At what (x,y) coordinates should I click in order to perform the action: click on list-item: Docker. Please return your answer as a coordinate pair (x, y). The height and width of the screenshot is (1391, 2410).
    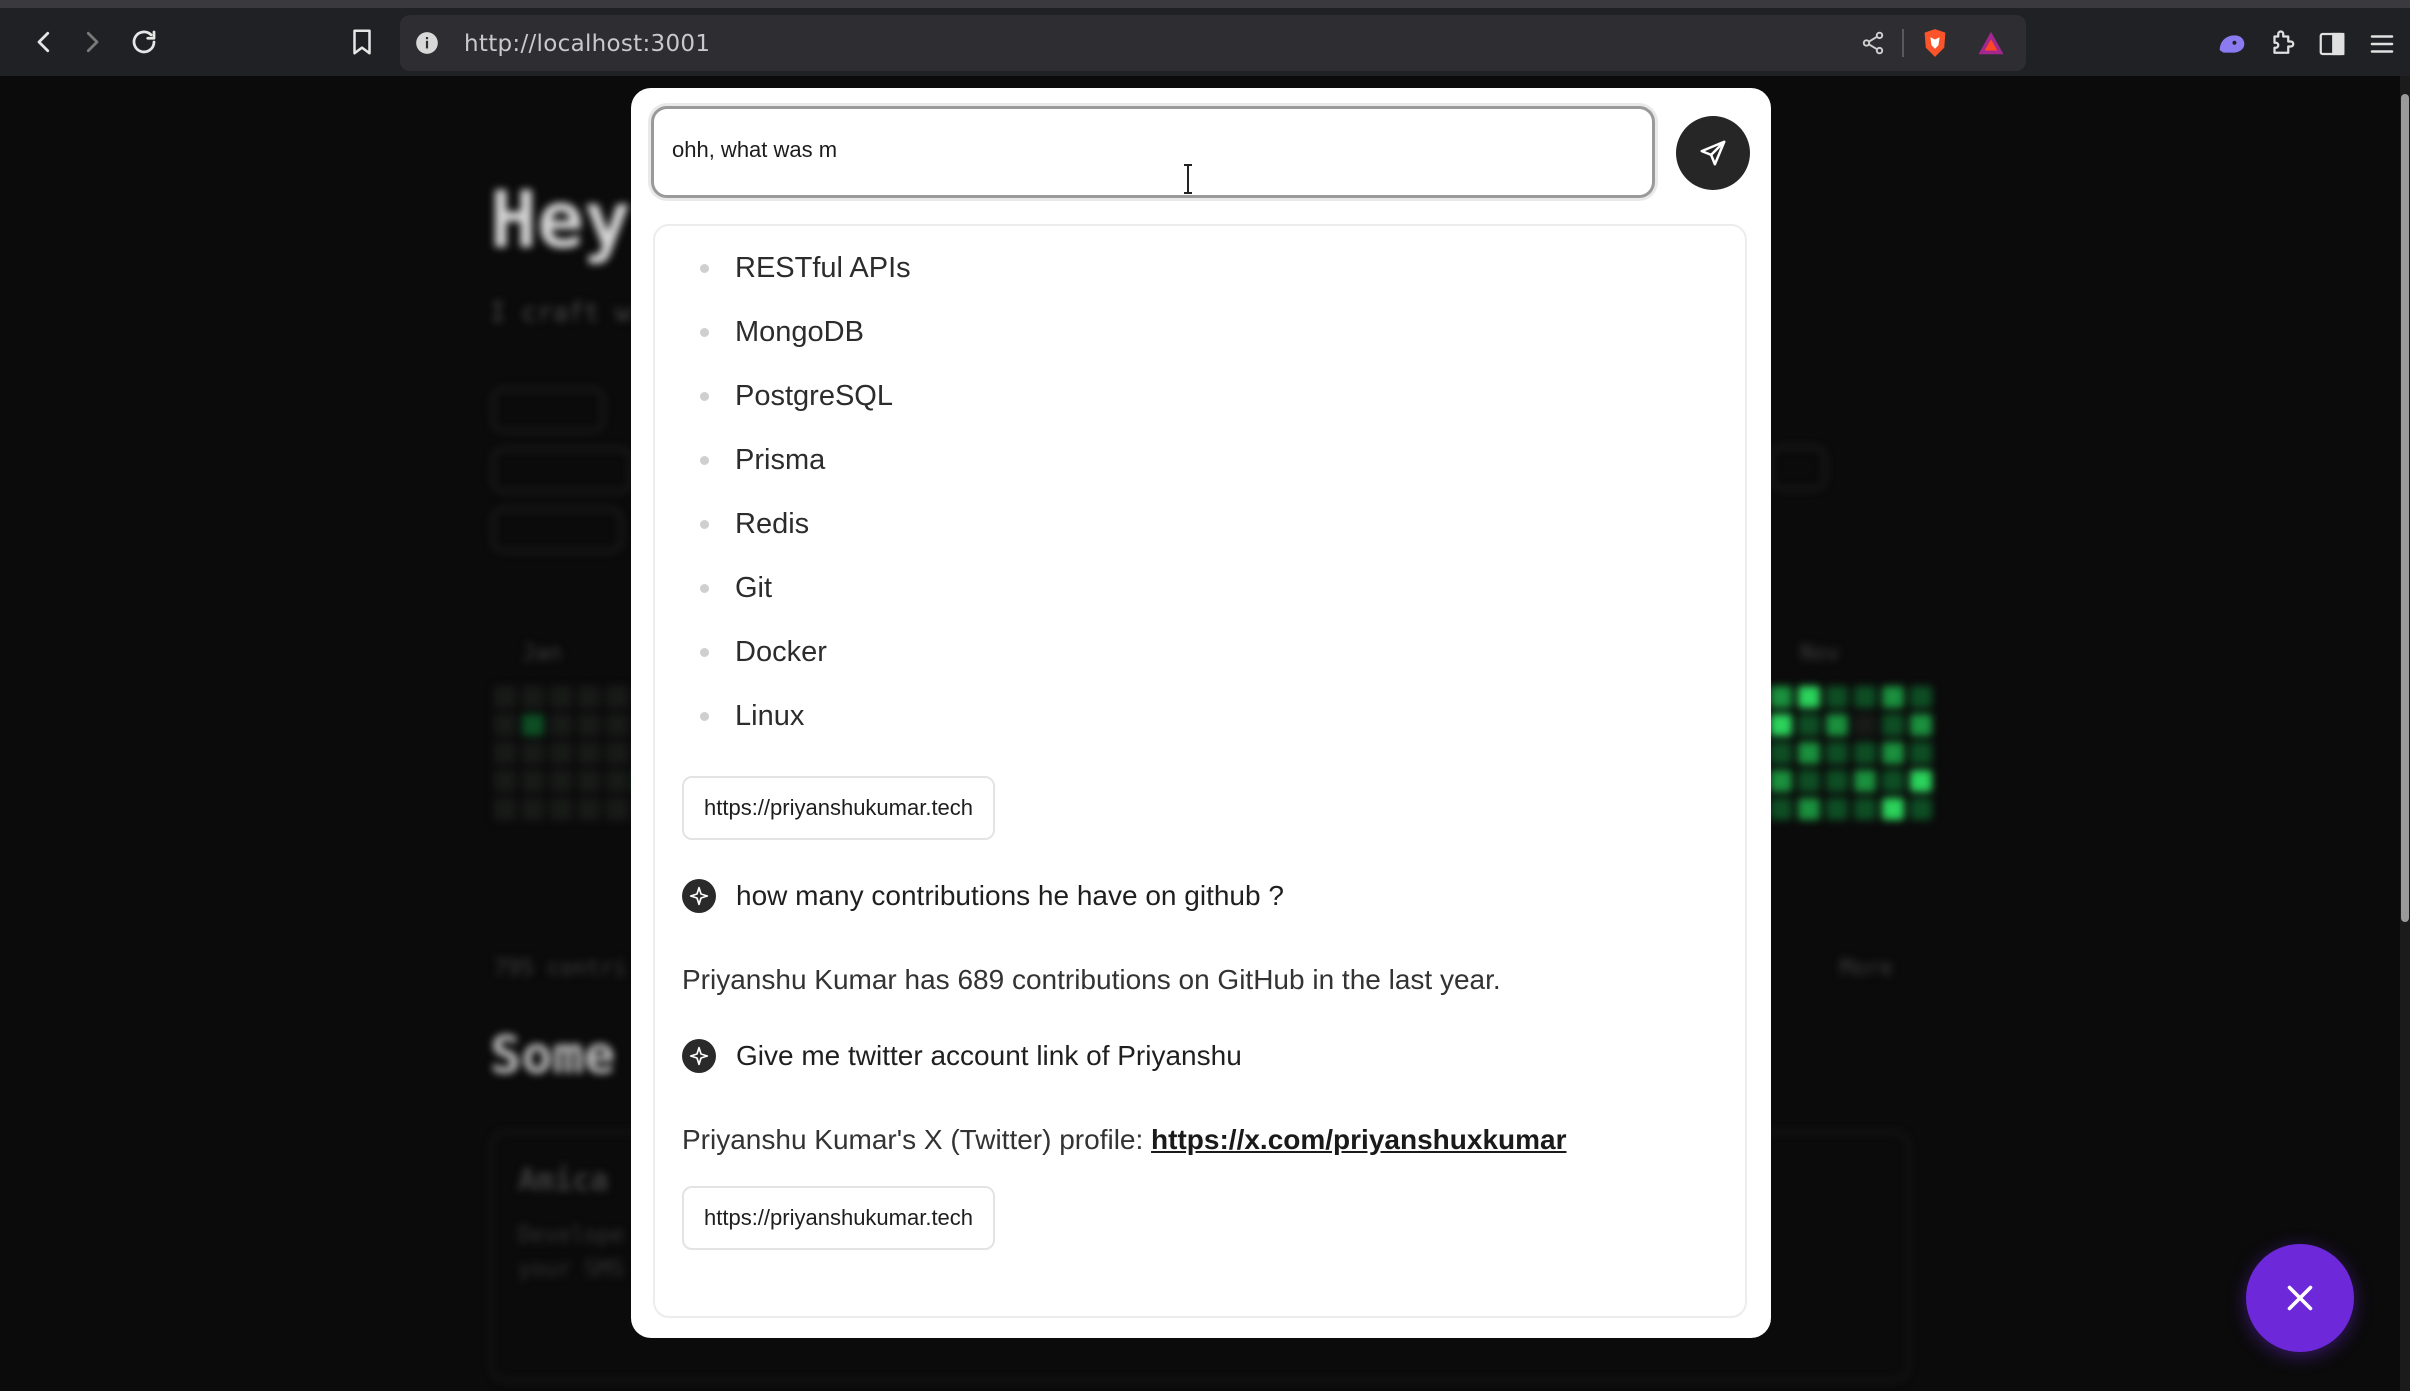
    Looking at the image, I should click on (763, 652).